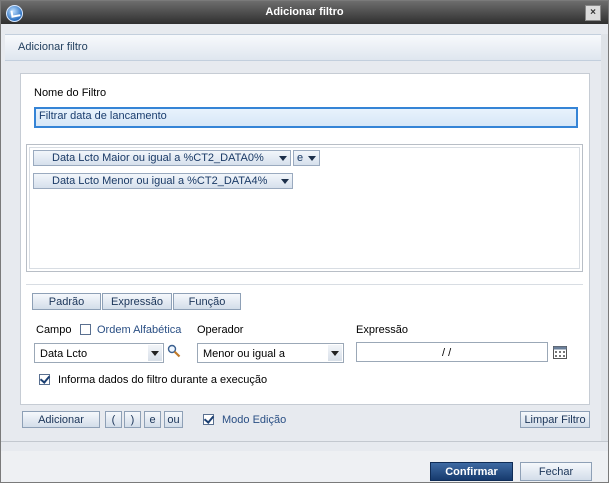 The image size is (609, 483). I want to click on condition-item: Data Lcto Maior ou igual a %CT2_DATA0%, so click(162, 158).